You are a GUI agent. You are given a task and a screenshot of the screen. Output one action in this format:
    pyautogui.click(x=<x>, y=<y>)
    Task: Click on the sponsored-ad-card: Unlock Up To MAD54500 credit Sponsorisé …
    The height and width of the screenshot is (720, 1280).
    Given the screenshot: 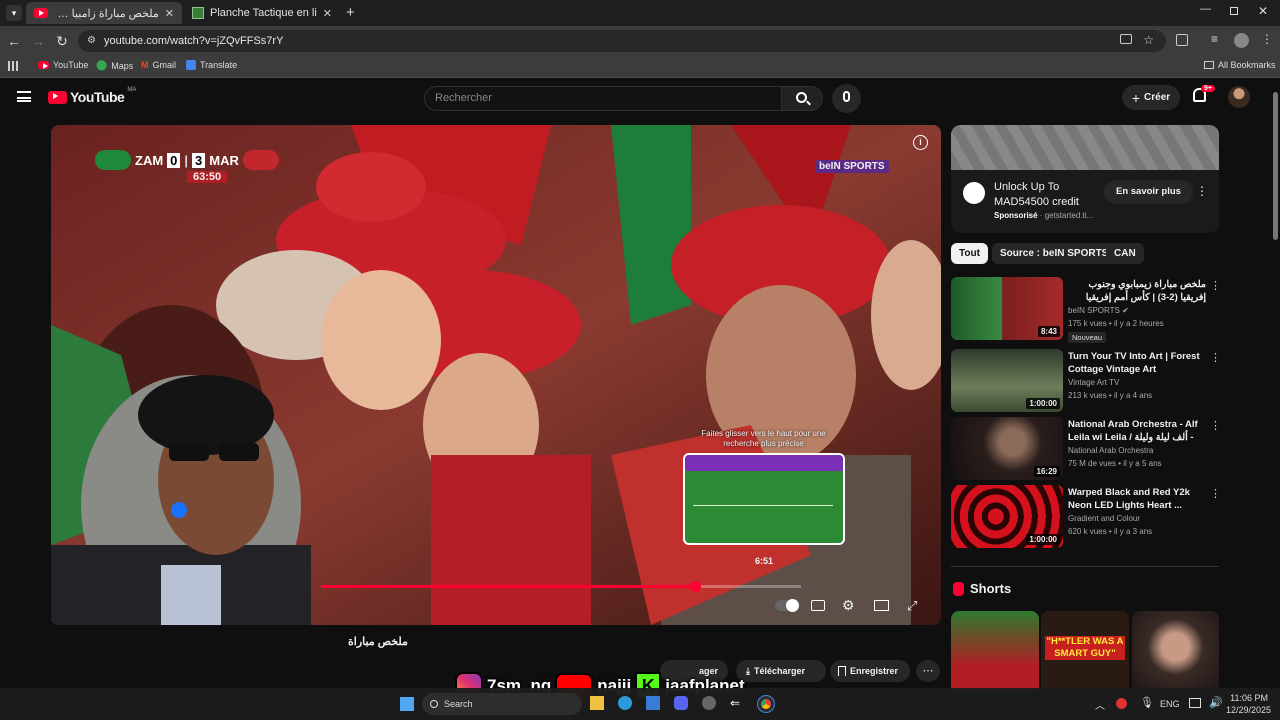 What is the action you would take?
    pyautogui.click(x=1085, y=179)
    